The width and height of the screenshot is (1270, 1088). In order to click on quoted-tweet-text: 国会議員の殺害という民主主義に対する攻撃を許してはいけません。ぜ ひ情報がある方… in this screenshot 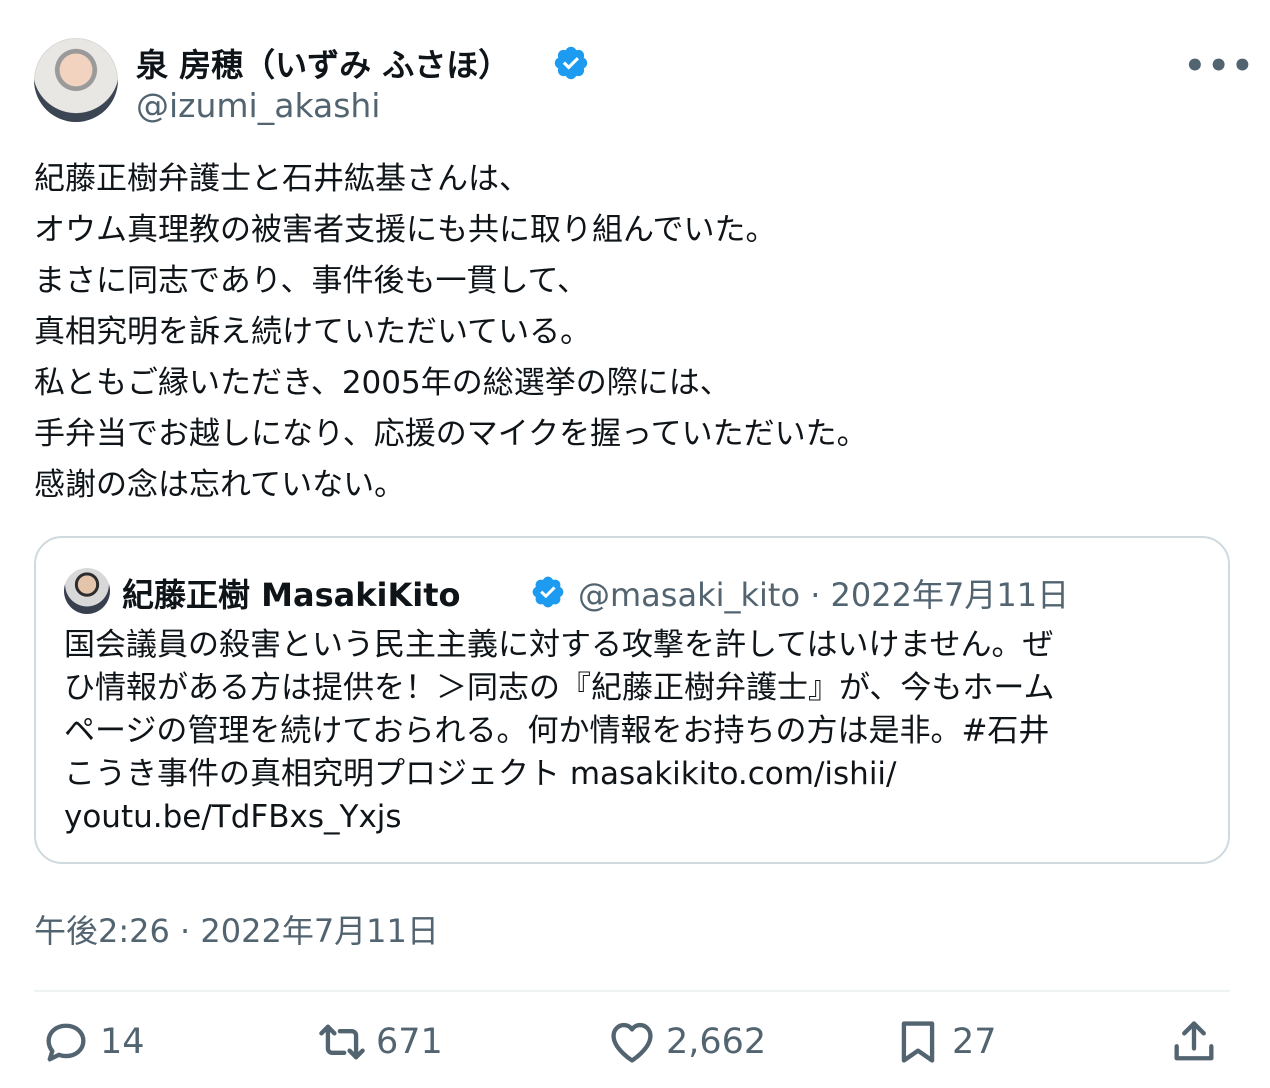, I will do `click(559, 731)`.